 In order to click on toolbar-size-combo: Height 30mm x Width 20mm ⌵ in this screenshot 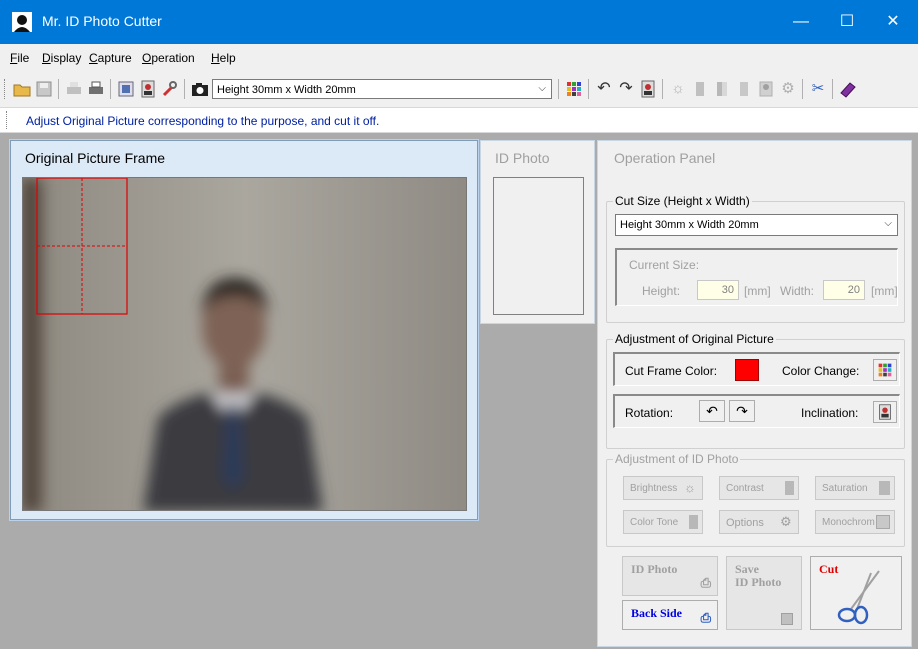, I will do `click(382, 89)`.